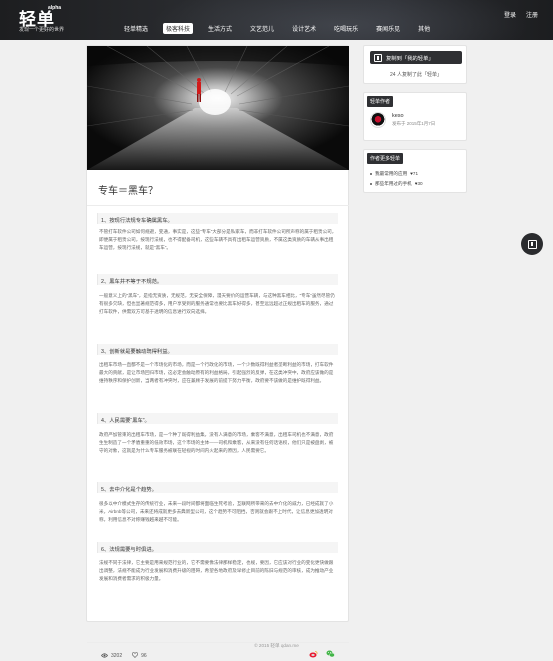 The image size is (553, 661). Describe the element at coordinates (144, 656) in the screenshot. I see `like-count: 96` at that location.